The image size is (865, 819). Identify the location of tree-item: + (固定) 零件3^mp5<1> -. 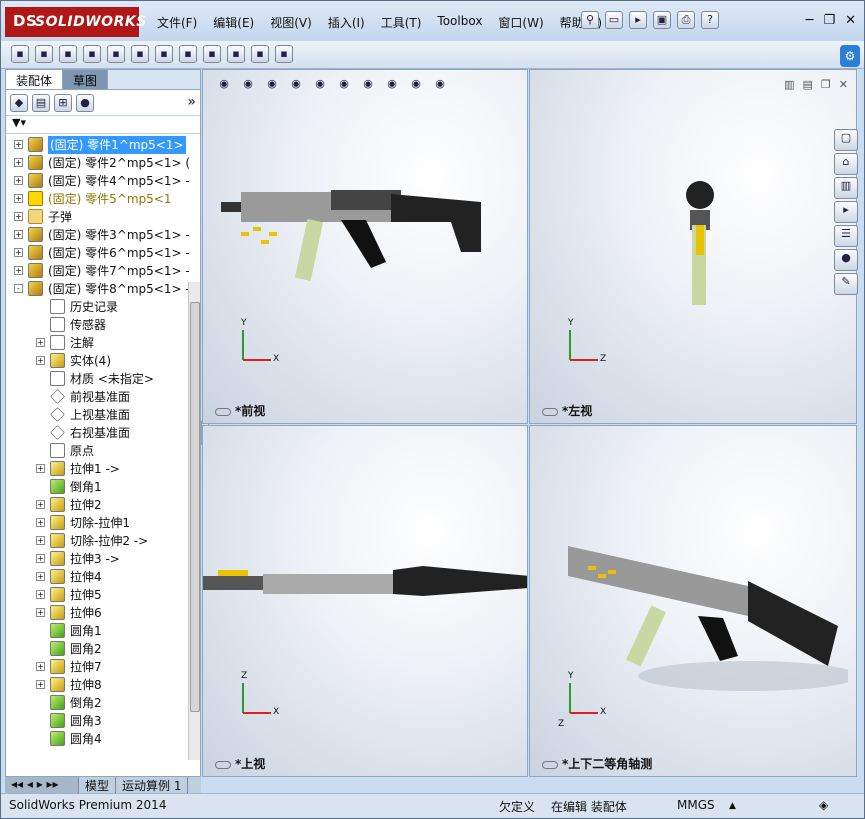
(103, 235).